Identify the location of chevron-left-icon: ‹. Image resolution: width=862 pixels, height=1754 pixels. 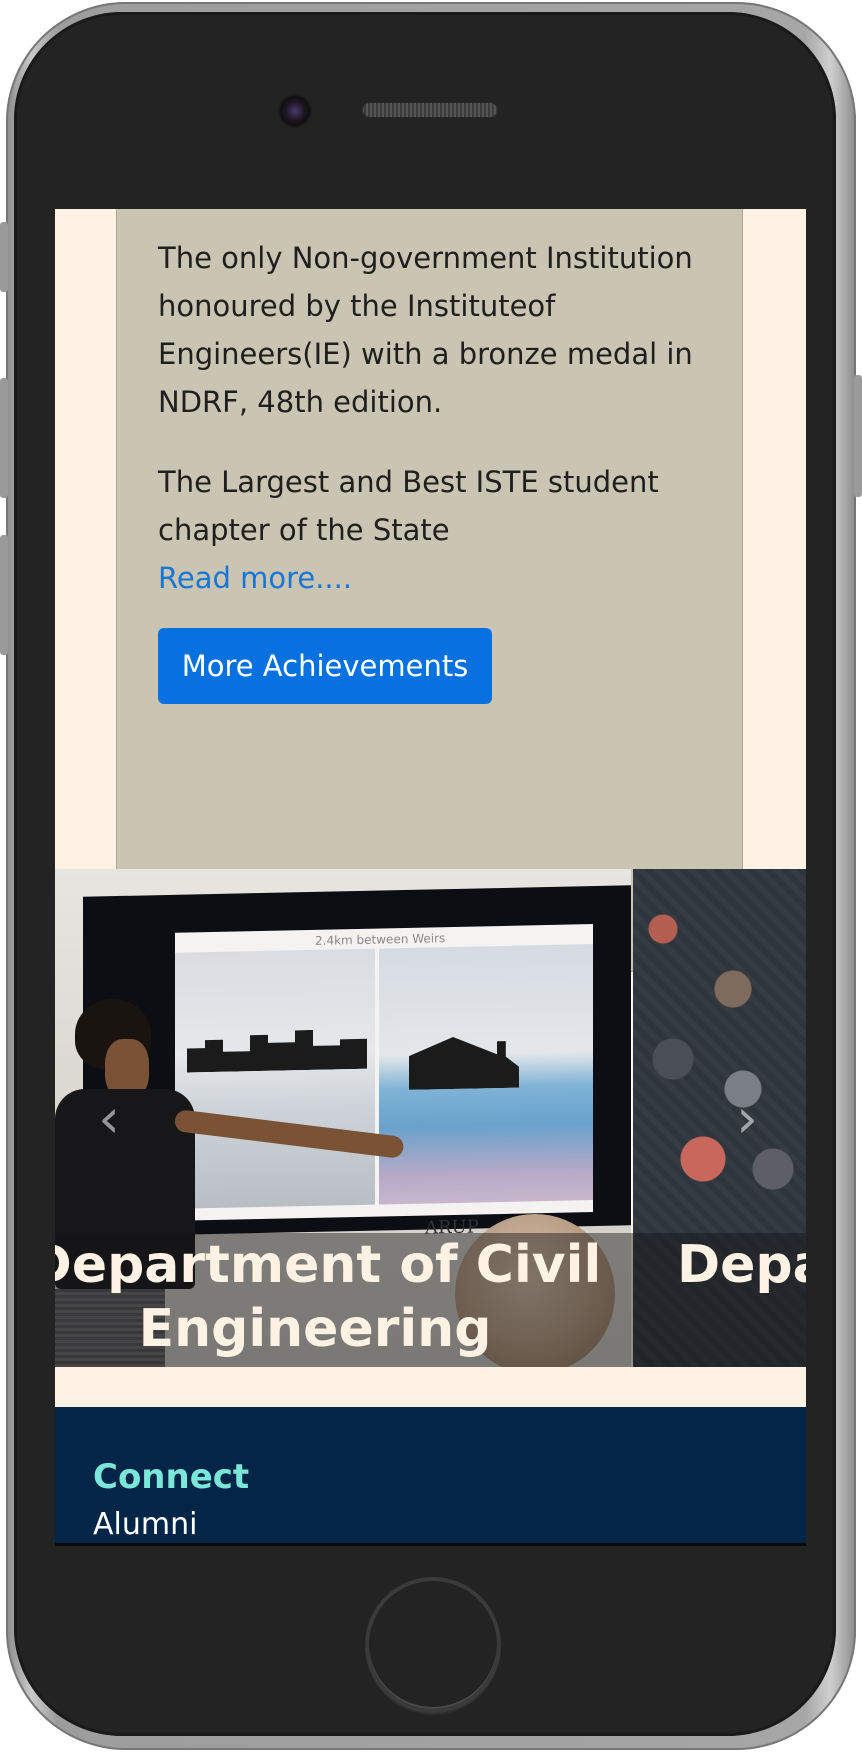
(109, 1119).